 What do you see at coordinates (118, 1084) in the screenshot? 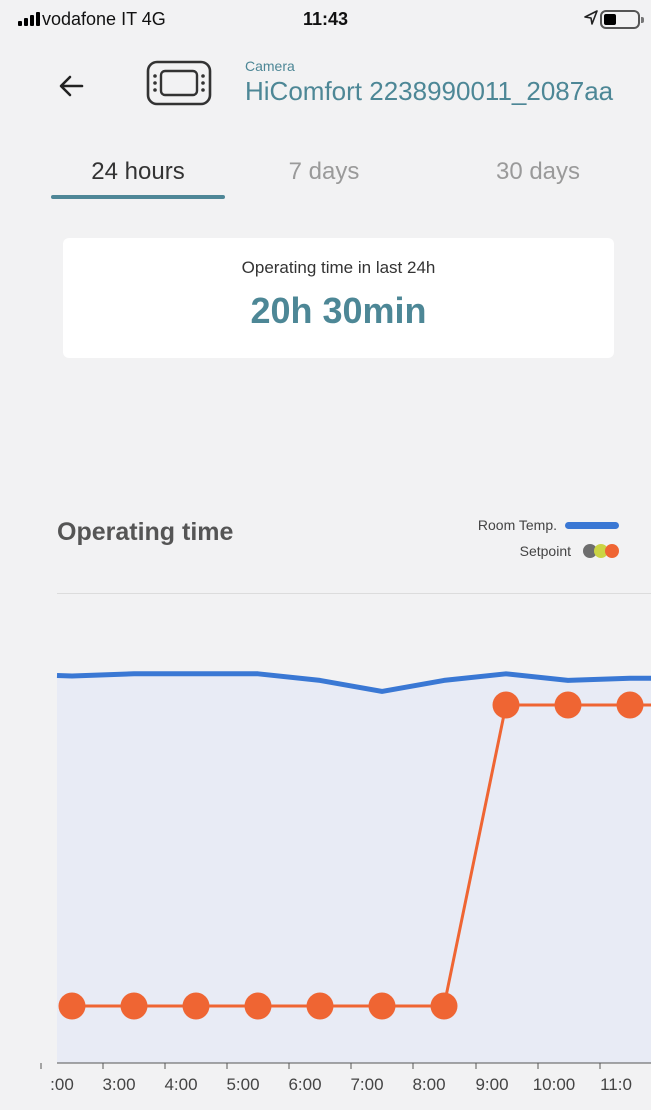
I see `x-tick-label: 3:00` at bounding box center [118, 1084].